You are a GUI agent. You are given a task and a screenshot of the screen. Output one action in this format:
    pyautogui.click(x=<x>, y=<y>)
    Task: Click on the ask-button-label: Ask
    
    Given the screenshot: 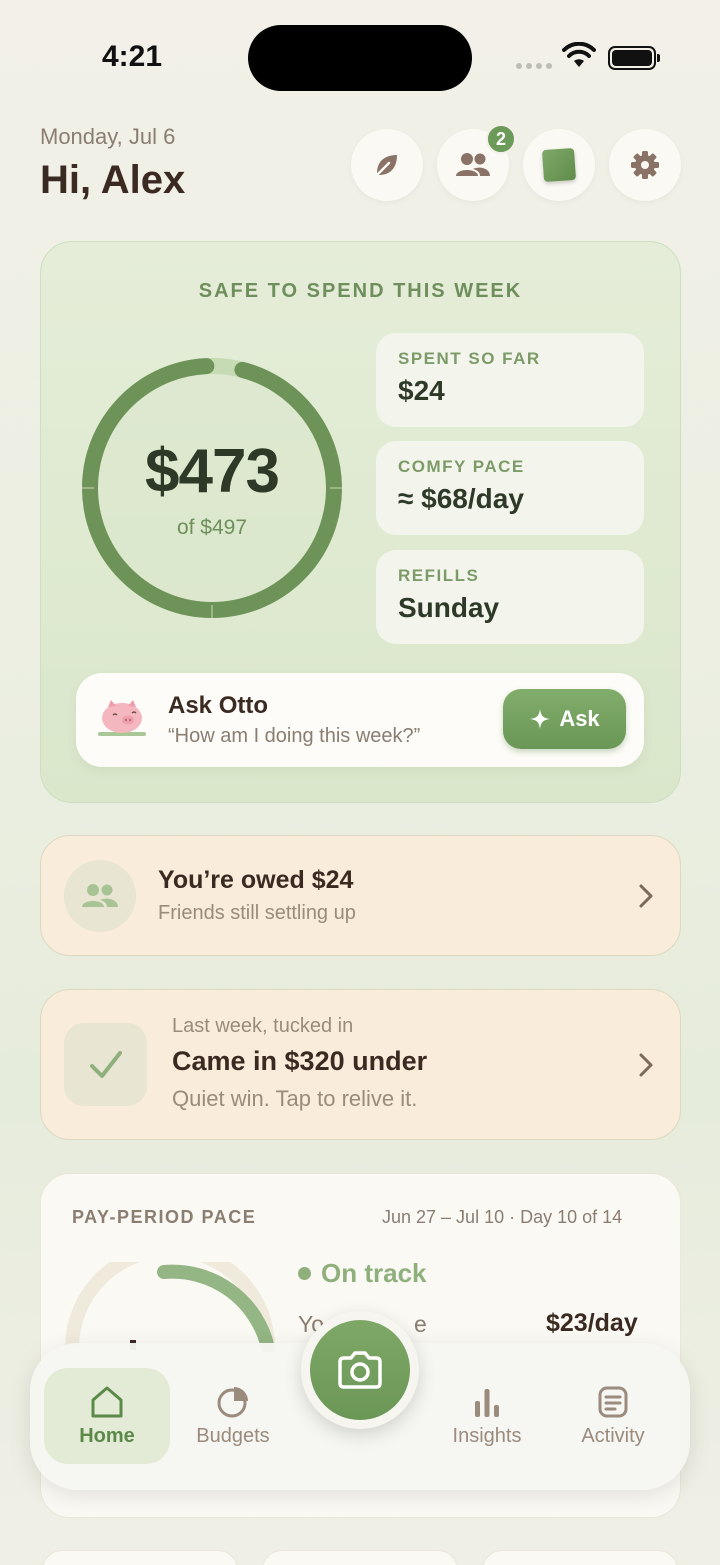 What is the action you would take?
    pyautogui.click(x=579, y=718)
    